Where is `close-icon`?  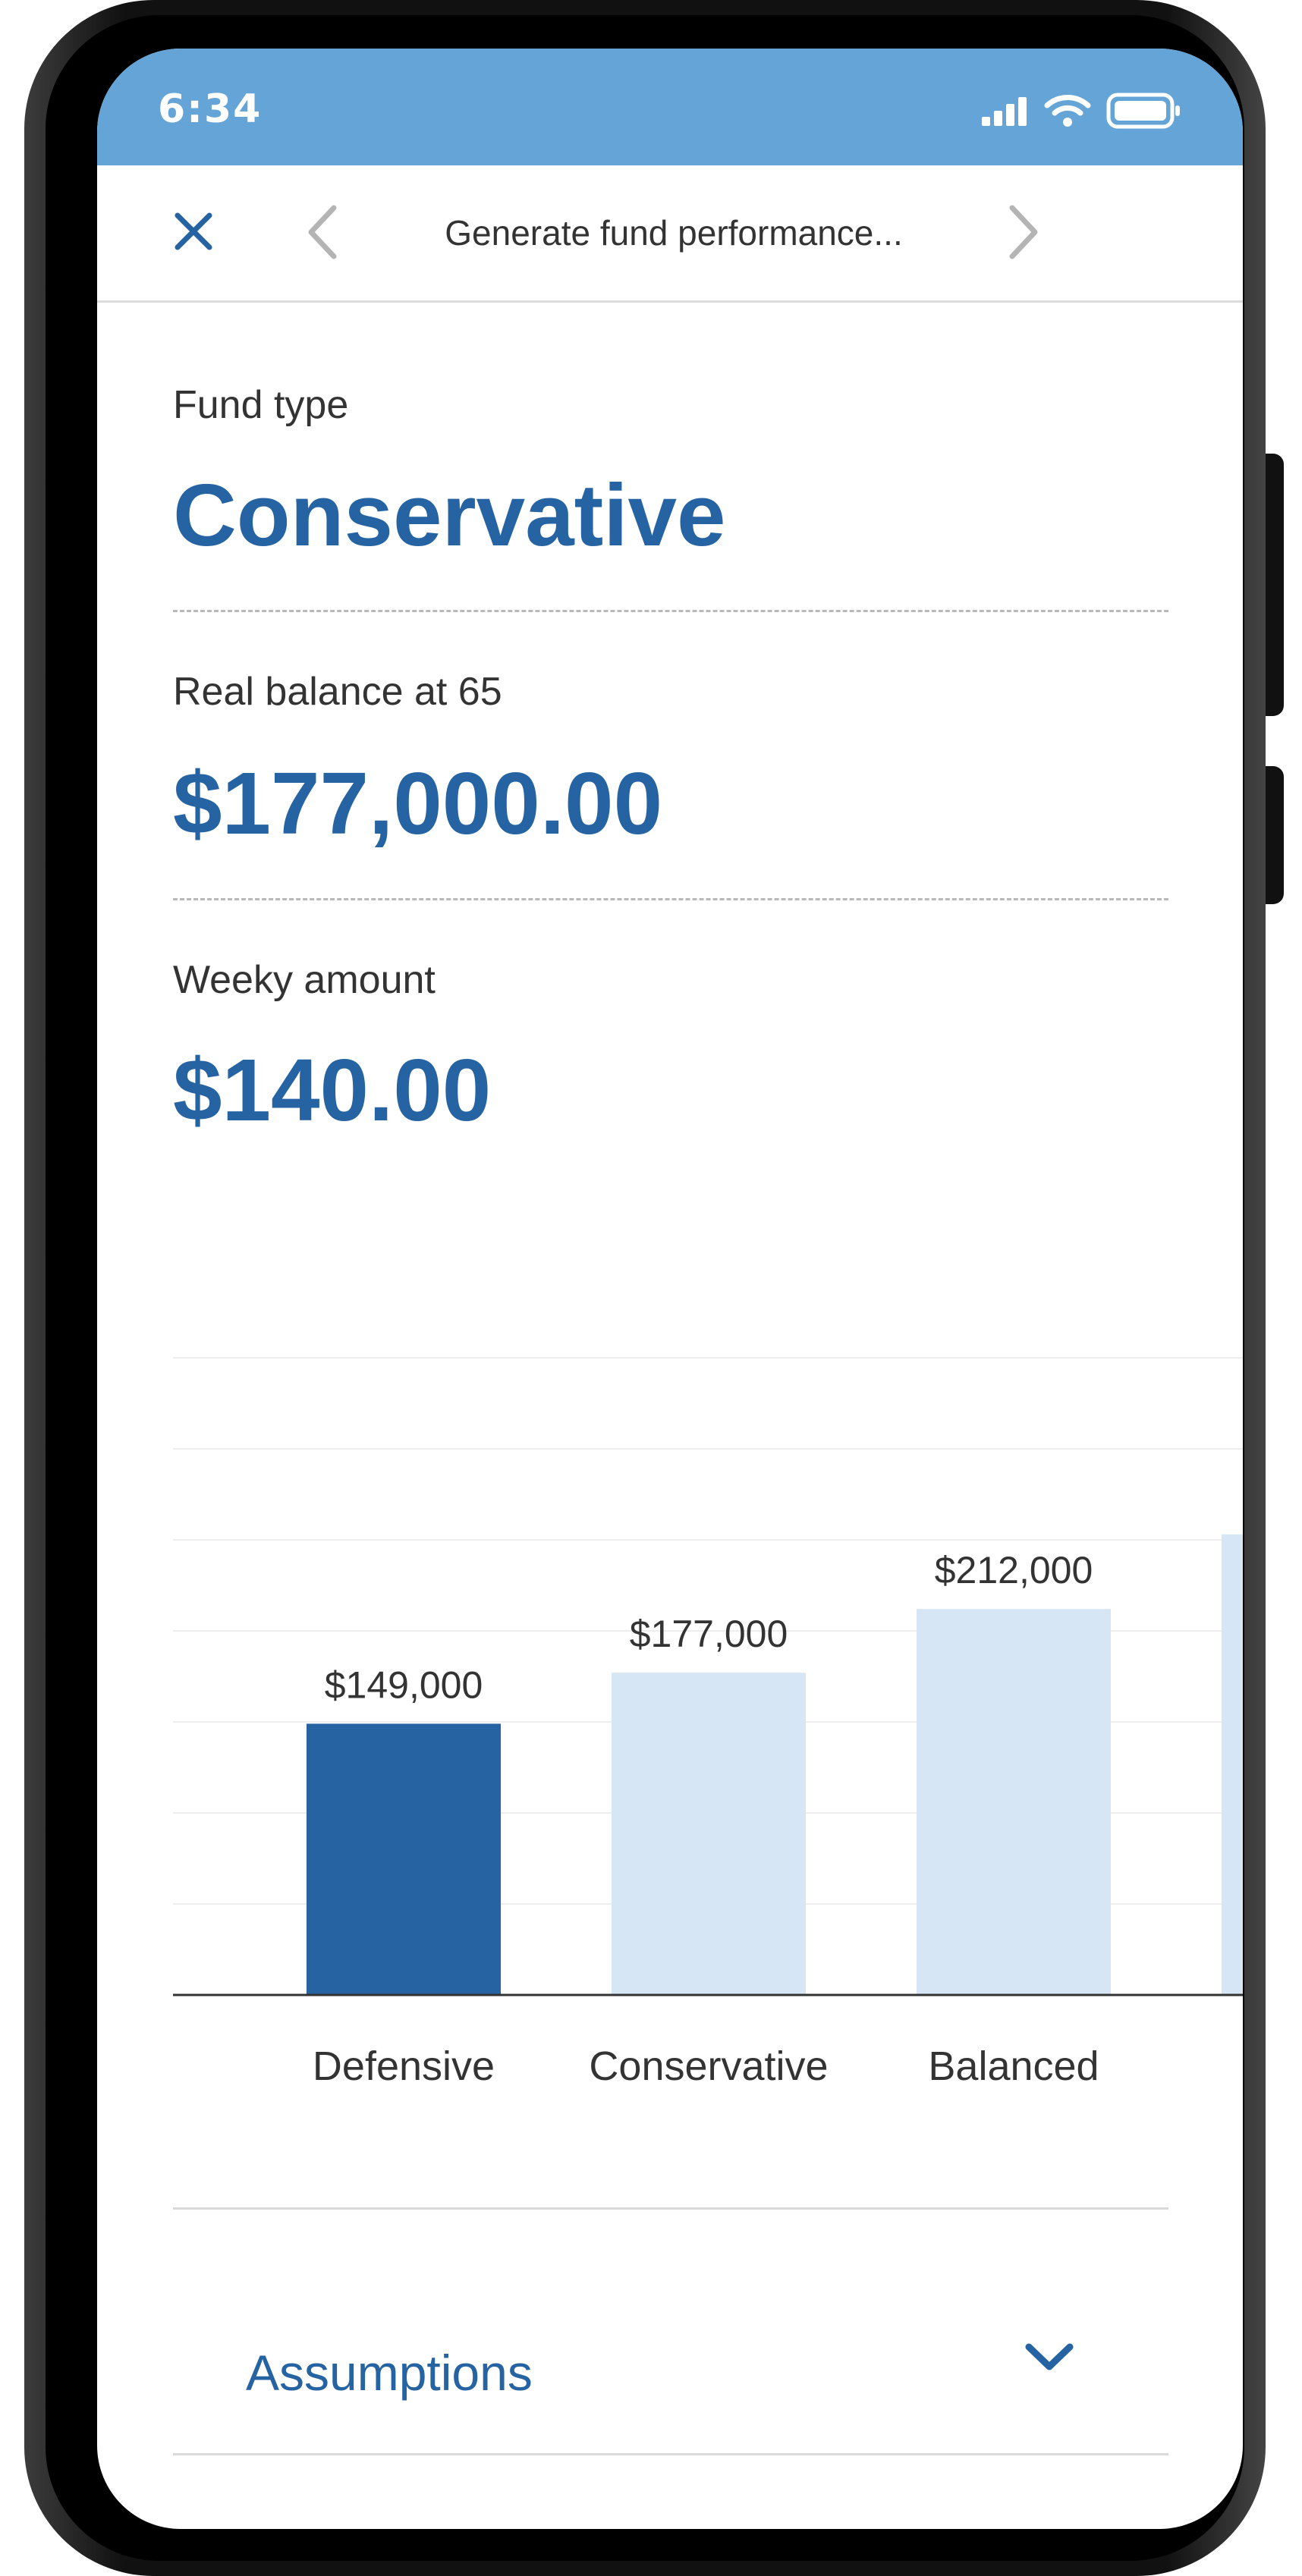
close-icon is located at coordinates (193, 231).